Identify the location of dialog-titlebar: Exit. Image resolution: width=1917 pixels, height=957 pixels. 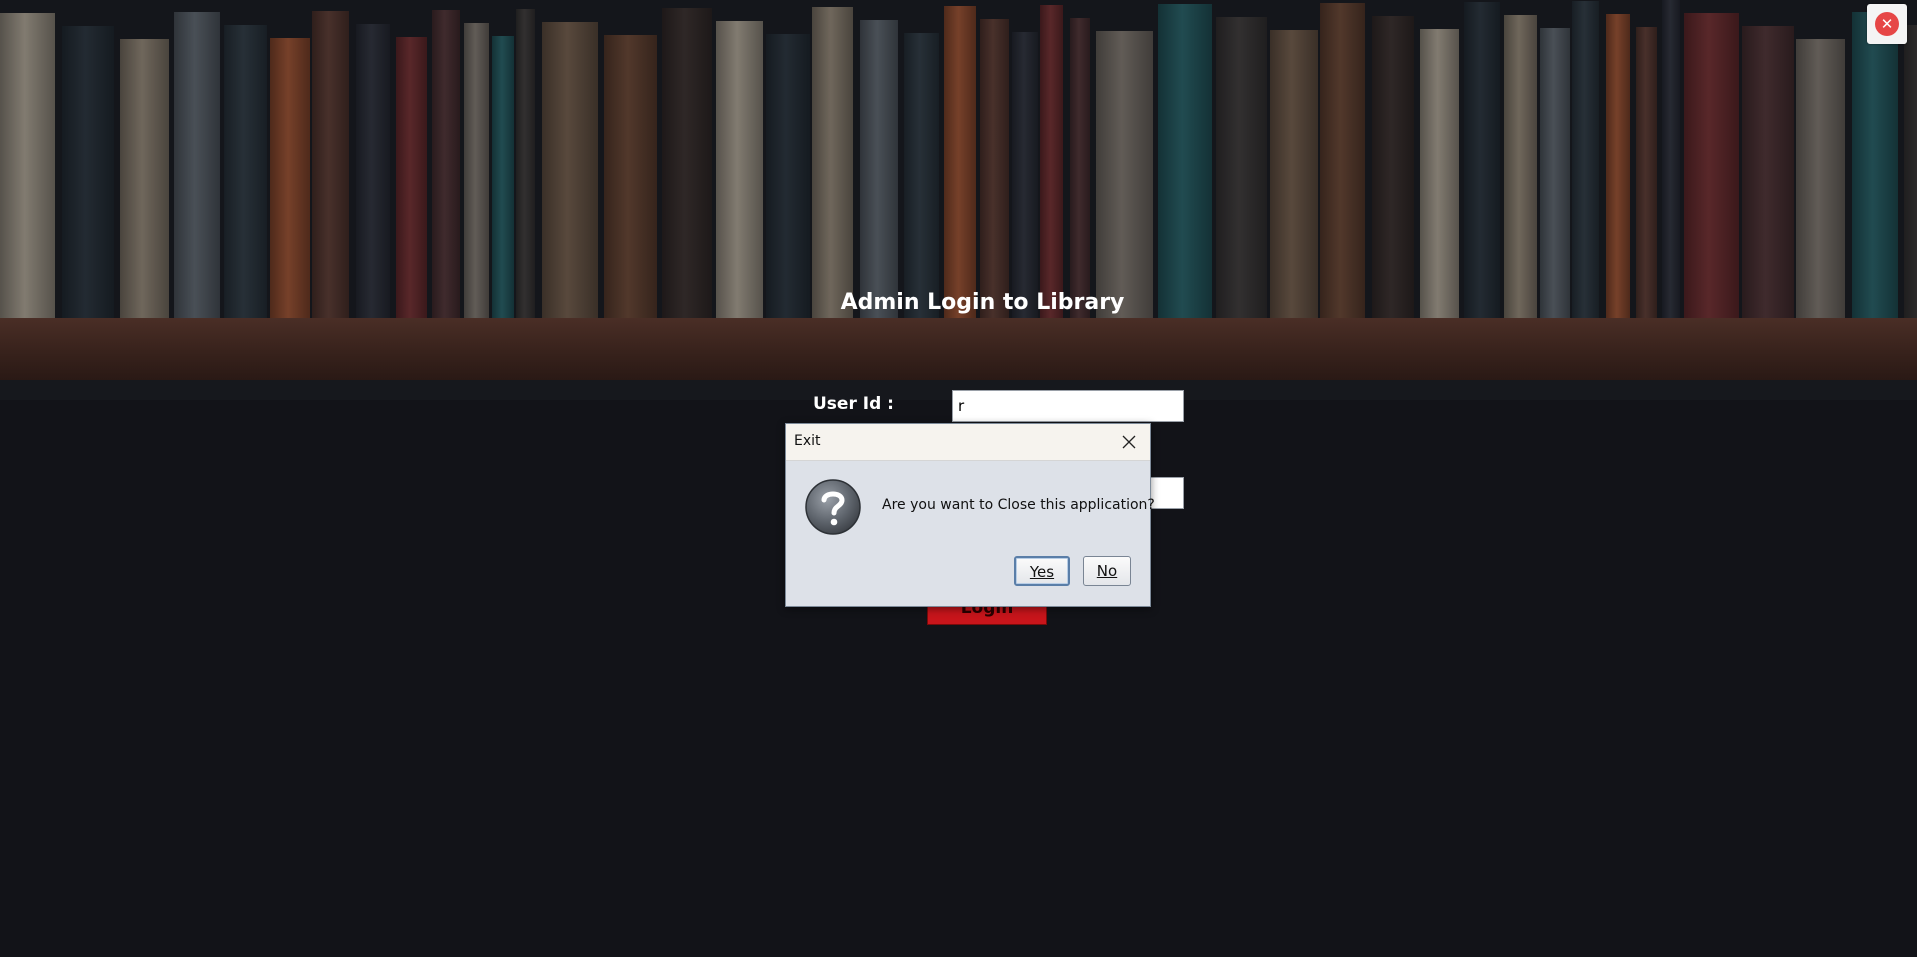
(968, 442).